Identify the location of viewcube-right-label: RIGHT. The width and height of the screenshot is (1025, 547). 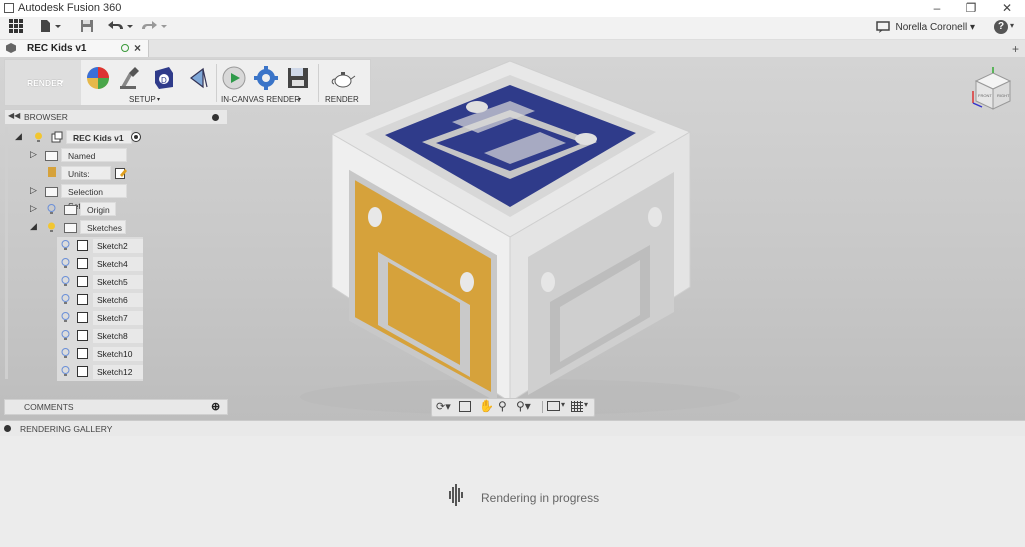
(1003, 95).